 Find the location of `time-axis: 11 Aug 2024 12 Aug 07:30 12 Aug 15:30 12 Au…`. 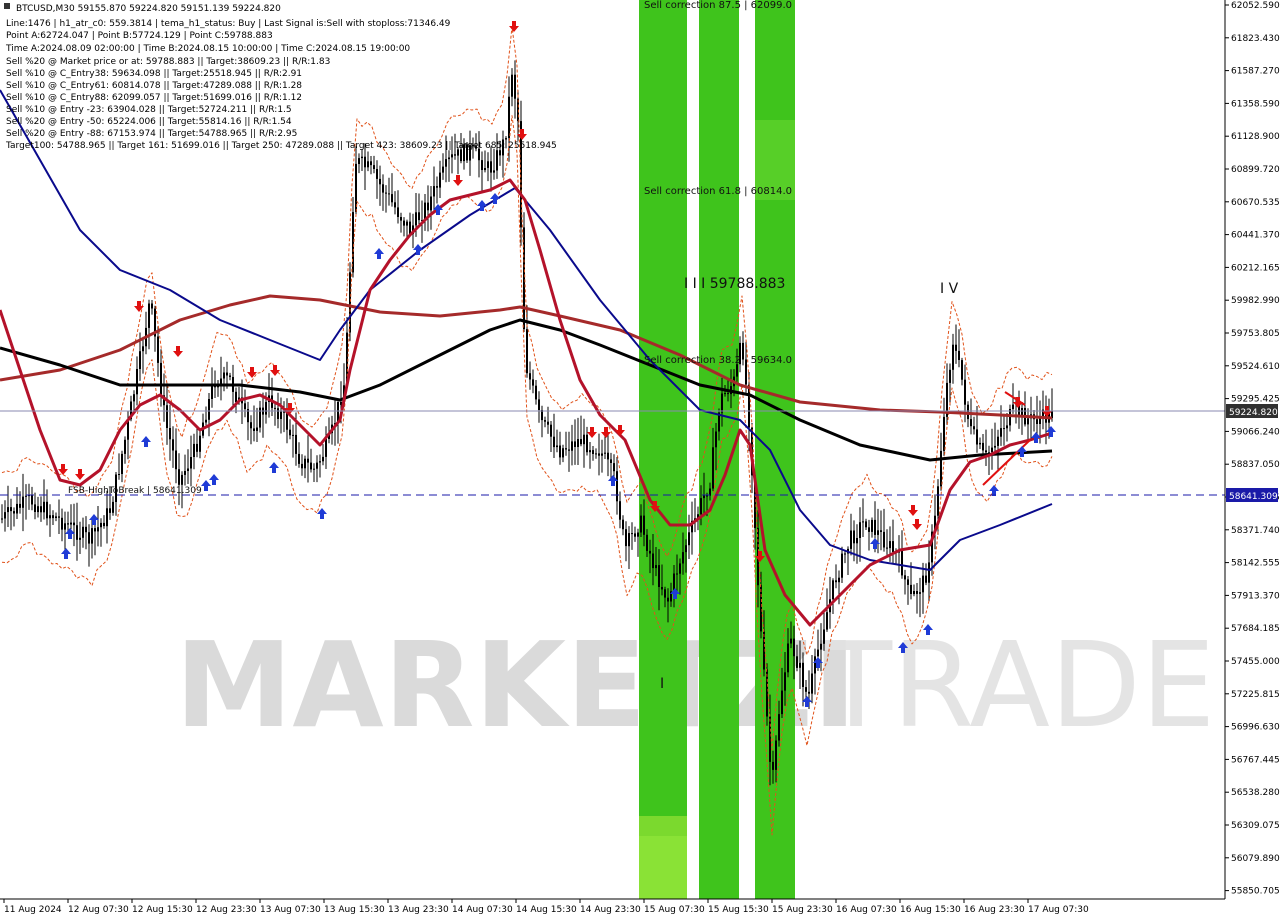

time-axis: 11 Aug 2024 12 Aug 07:30 12 Aug 15:30 12 Au… is located at coordinates (612, 909).